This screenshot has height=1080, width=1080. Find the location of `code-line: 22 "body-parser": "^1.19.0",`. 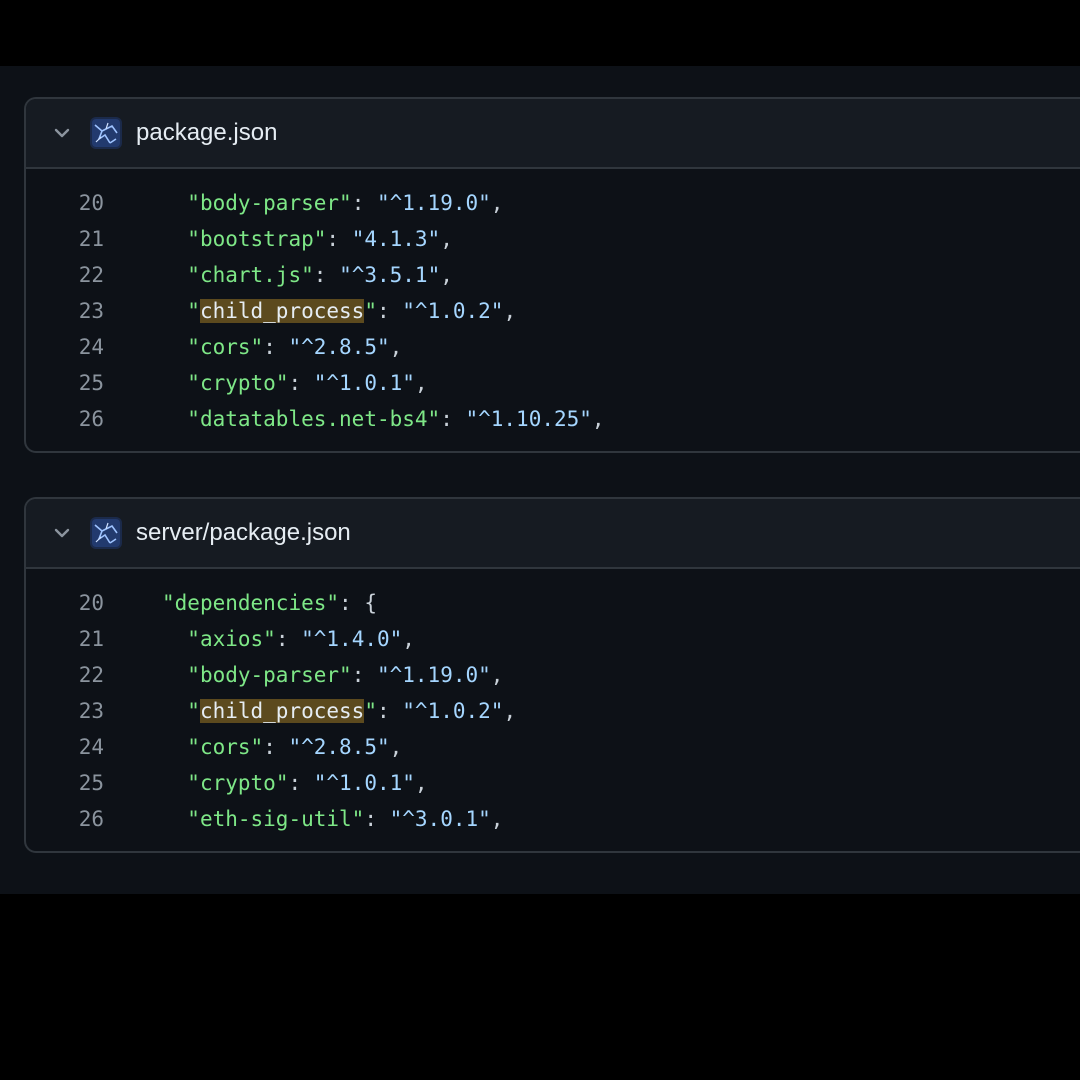

code-line: 22 "body-parser": "^1.19.0", is located at coordinates (553, 675).